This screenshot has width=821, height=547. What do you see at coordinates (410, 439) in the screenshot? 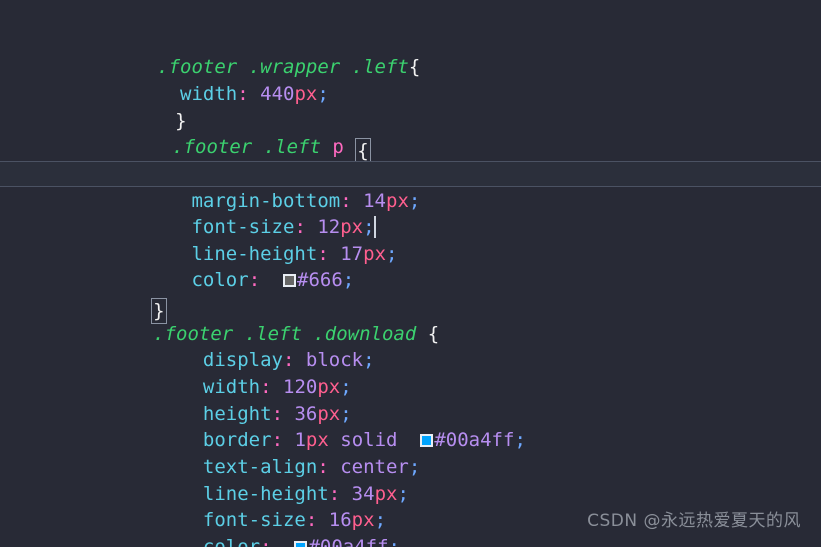
I see `code-line: text-align: center;` at bounding box center [410, 439].